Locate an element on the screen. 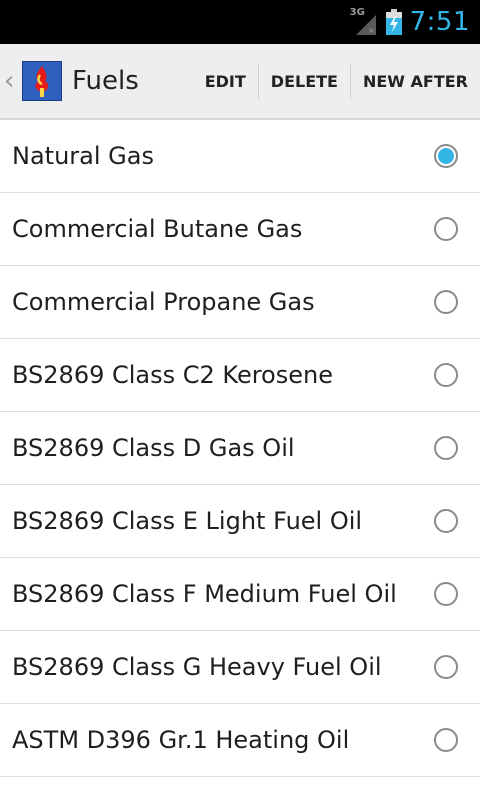  page-title: Fuels is located at coordinates (105, 81).